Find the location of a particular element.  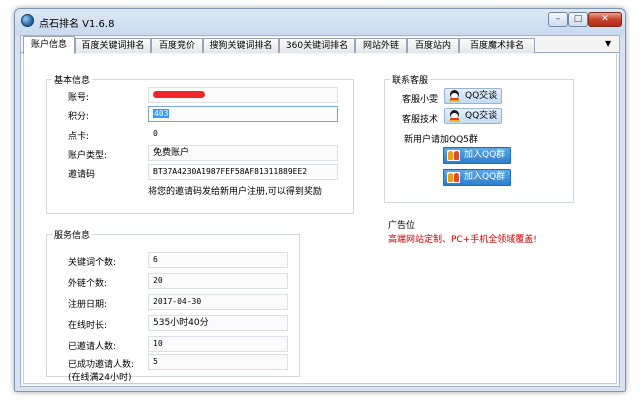

tab-account-info: 账户信息 is located at coordinates (49, 45).